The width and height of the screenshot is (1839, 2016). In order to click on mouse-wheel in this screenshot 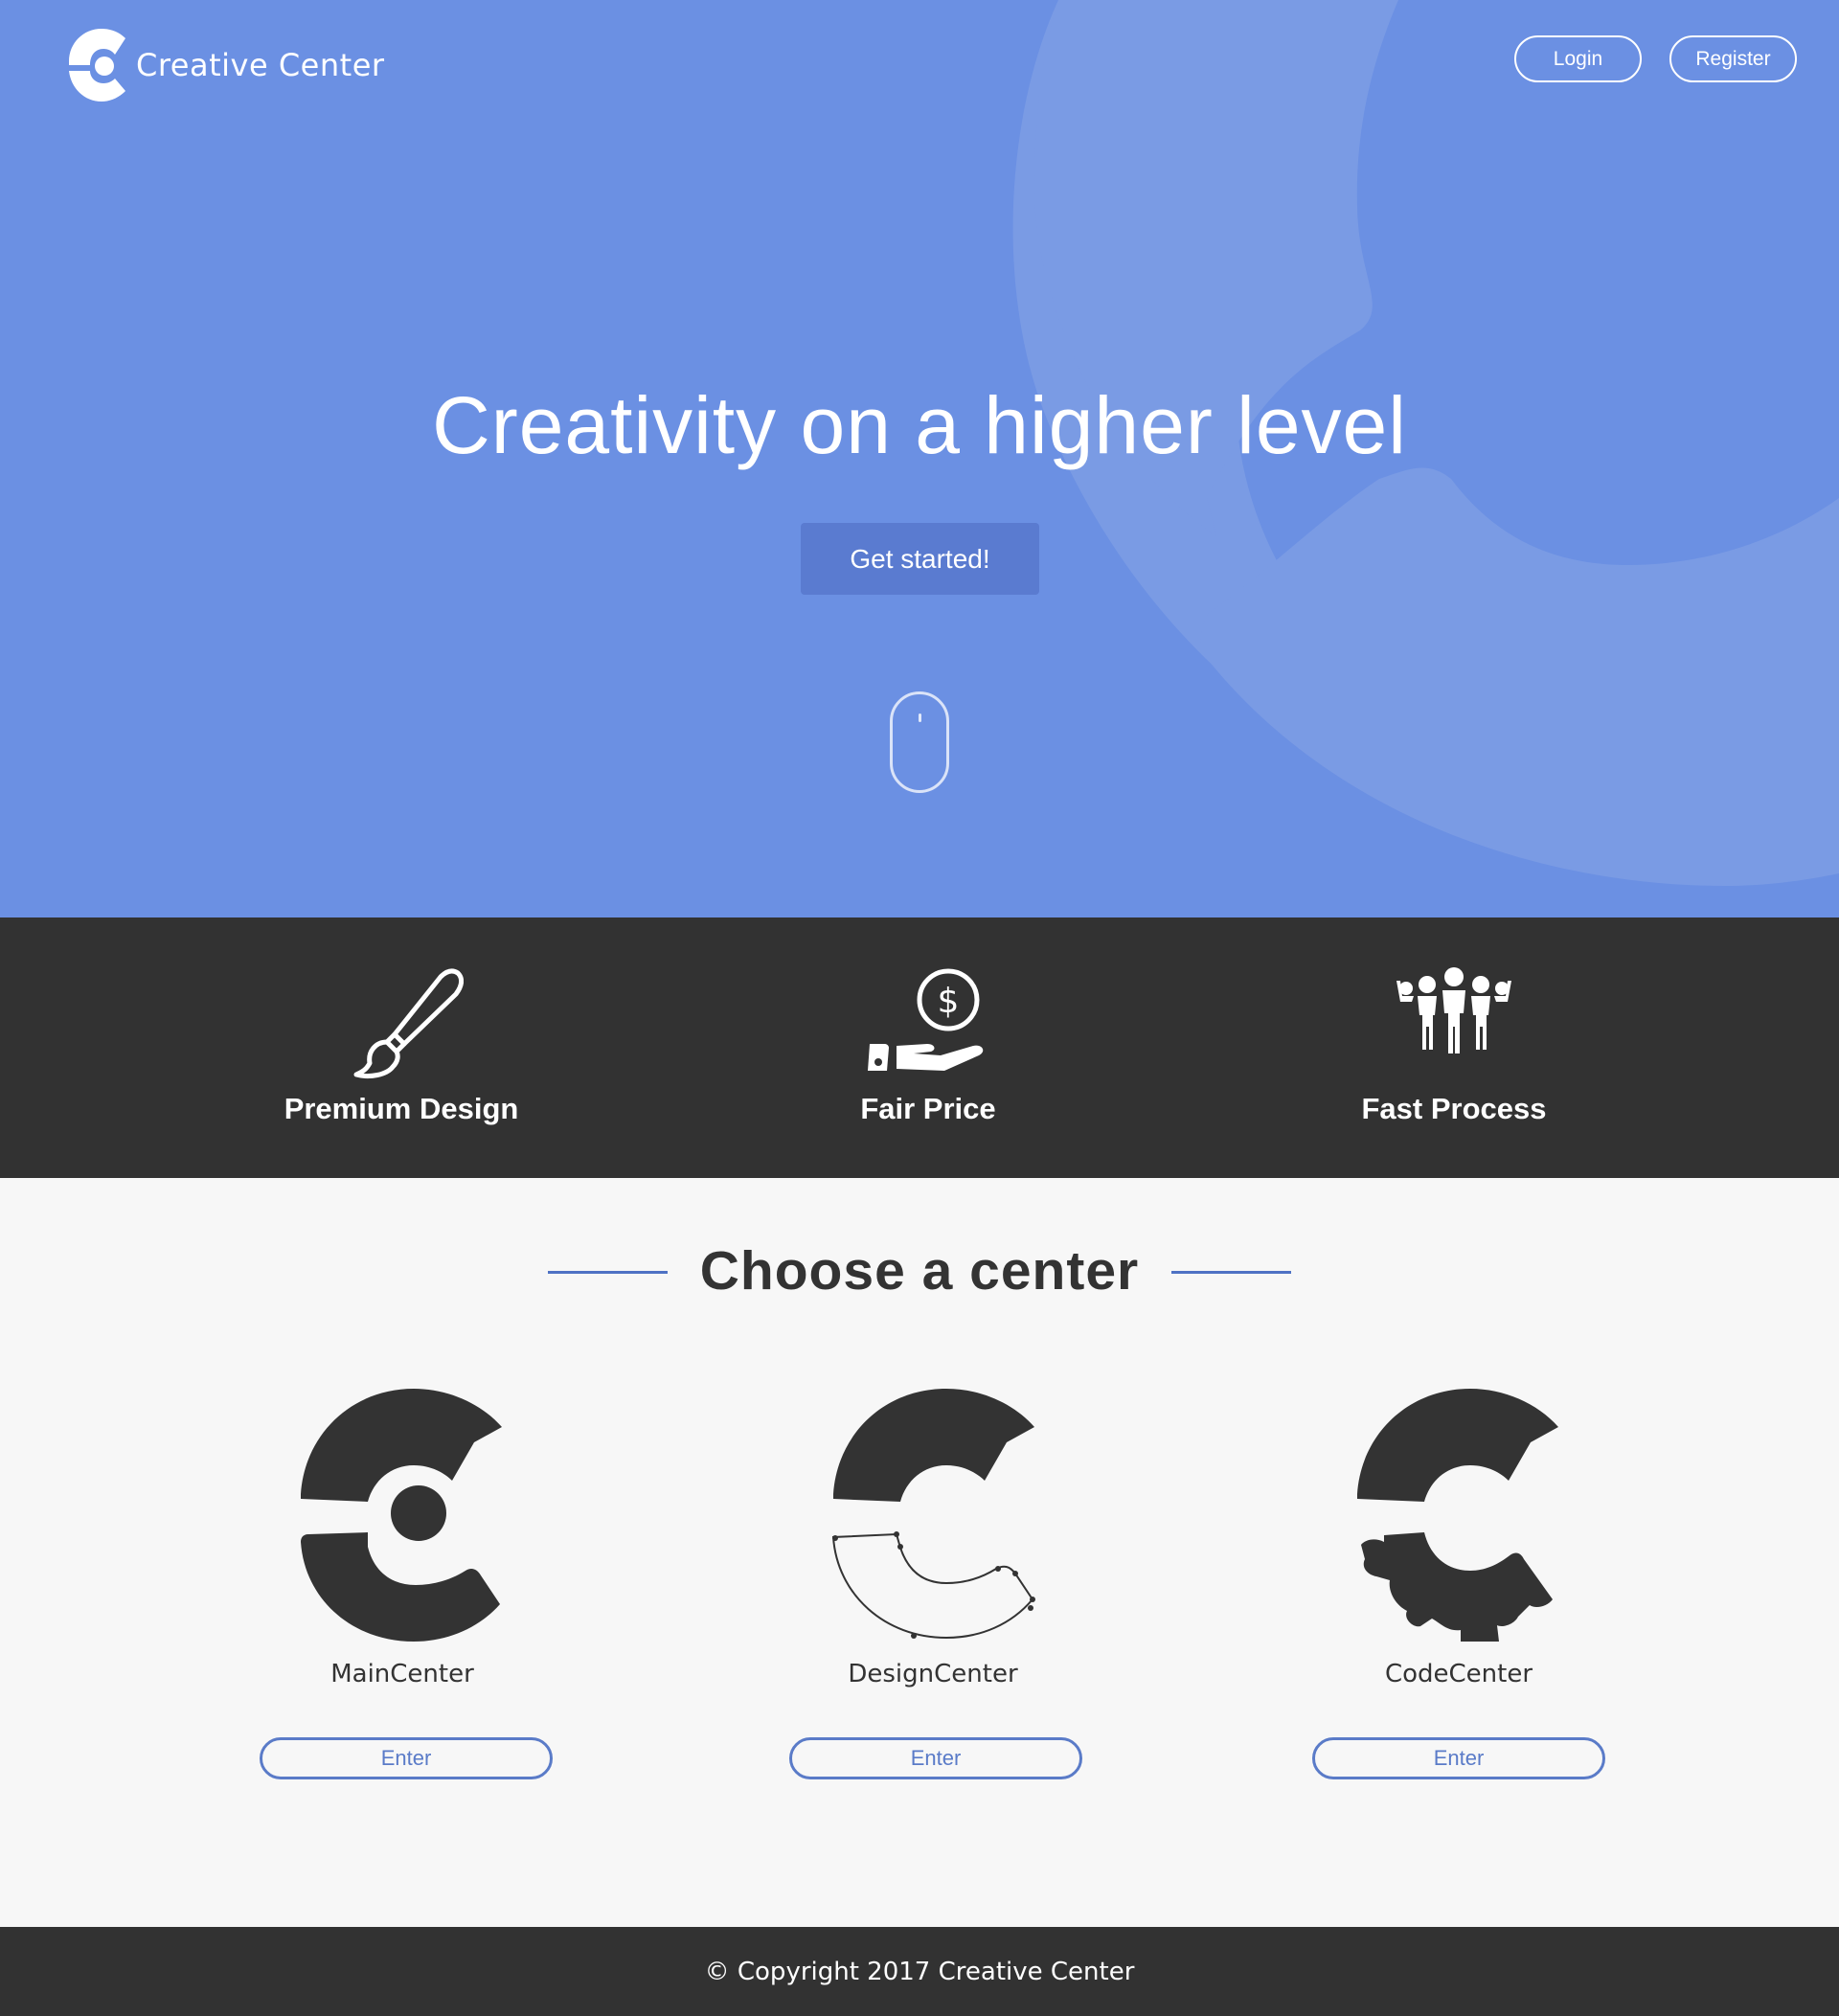, I will do `click(920, 718)`.